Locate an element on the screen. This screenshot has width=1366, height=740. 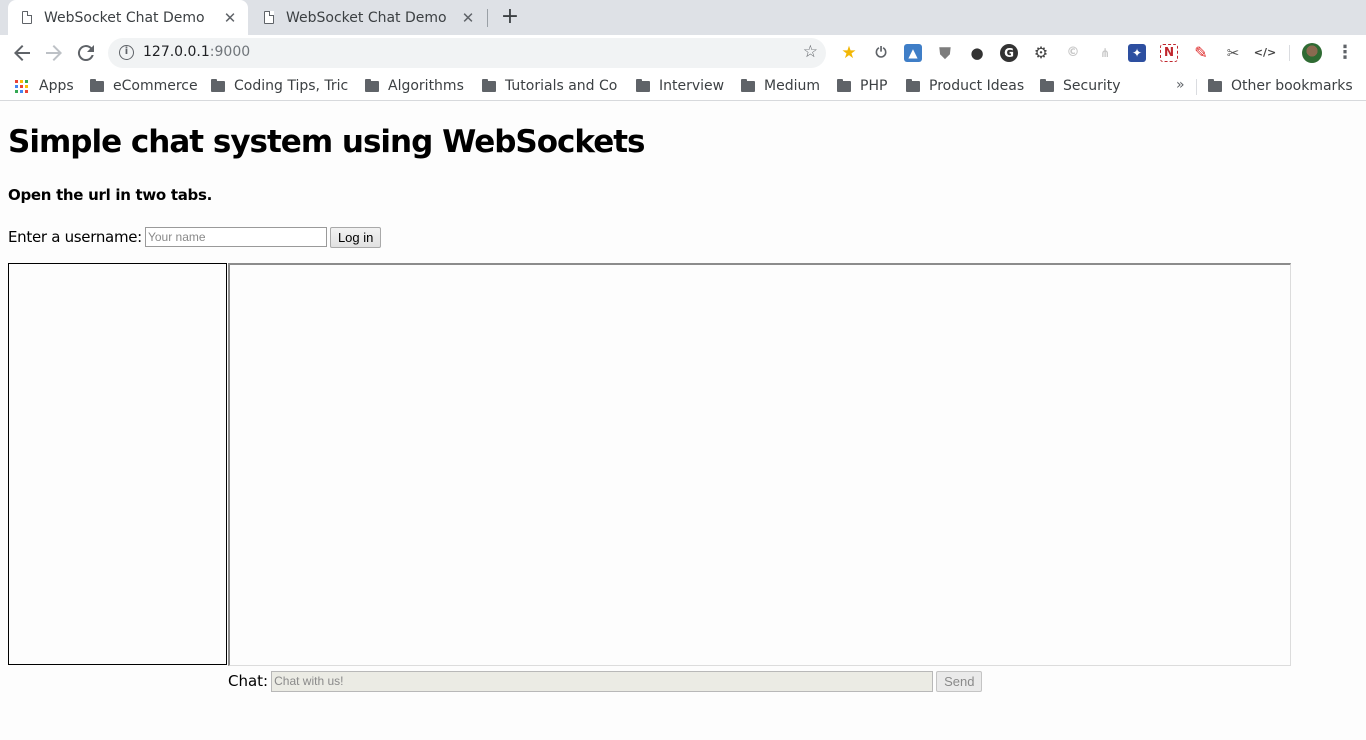
toolbar-divider is located at coordinates (1289, 53).